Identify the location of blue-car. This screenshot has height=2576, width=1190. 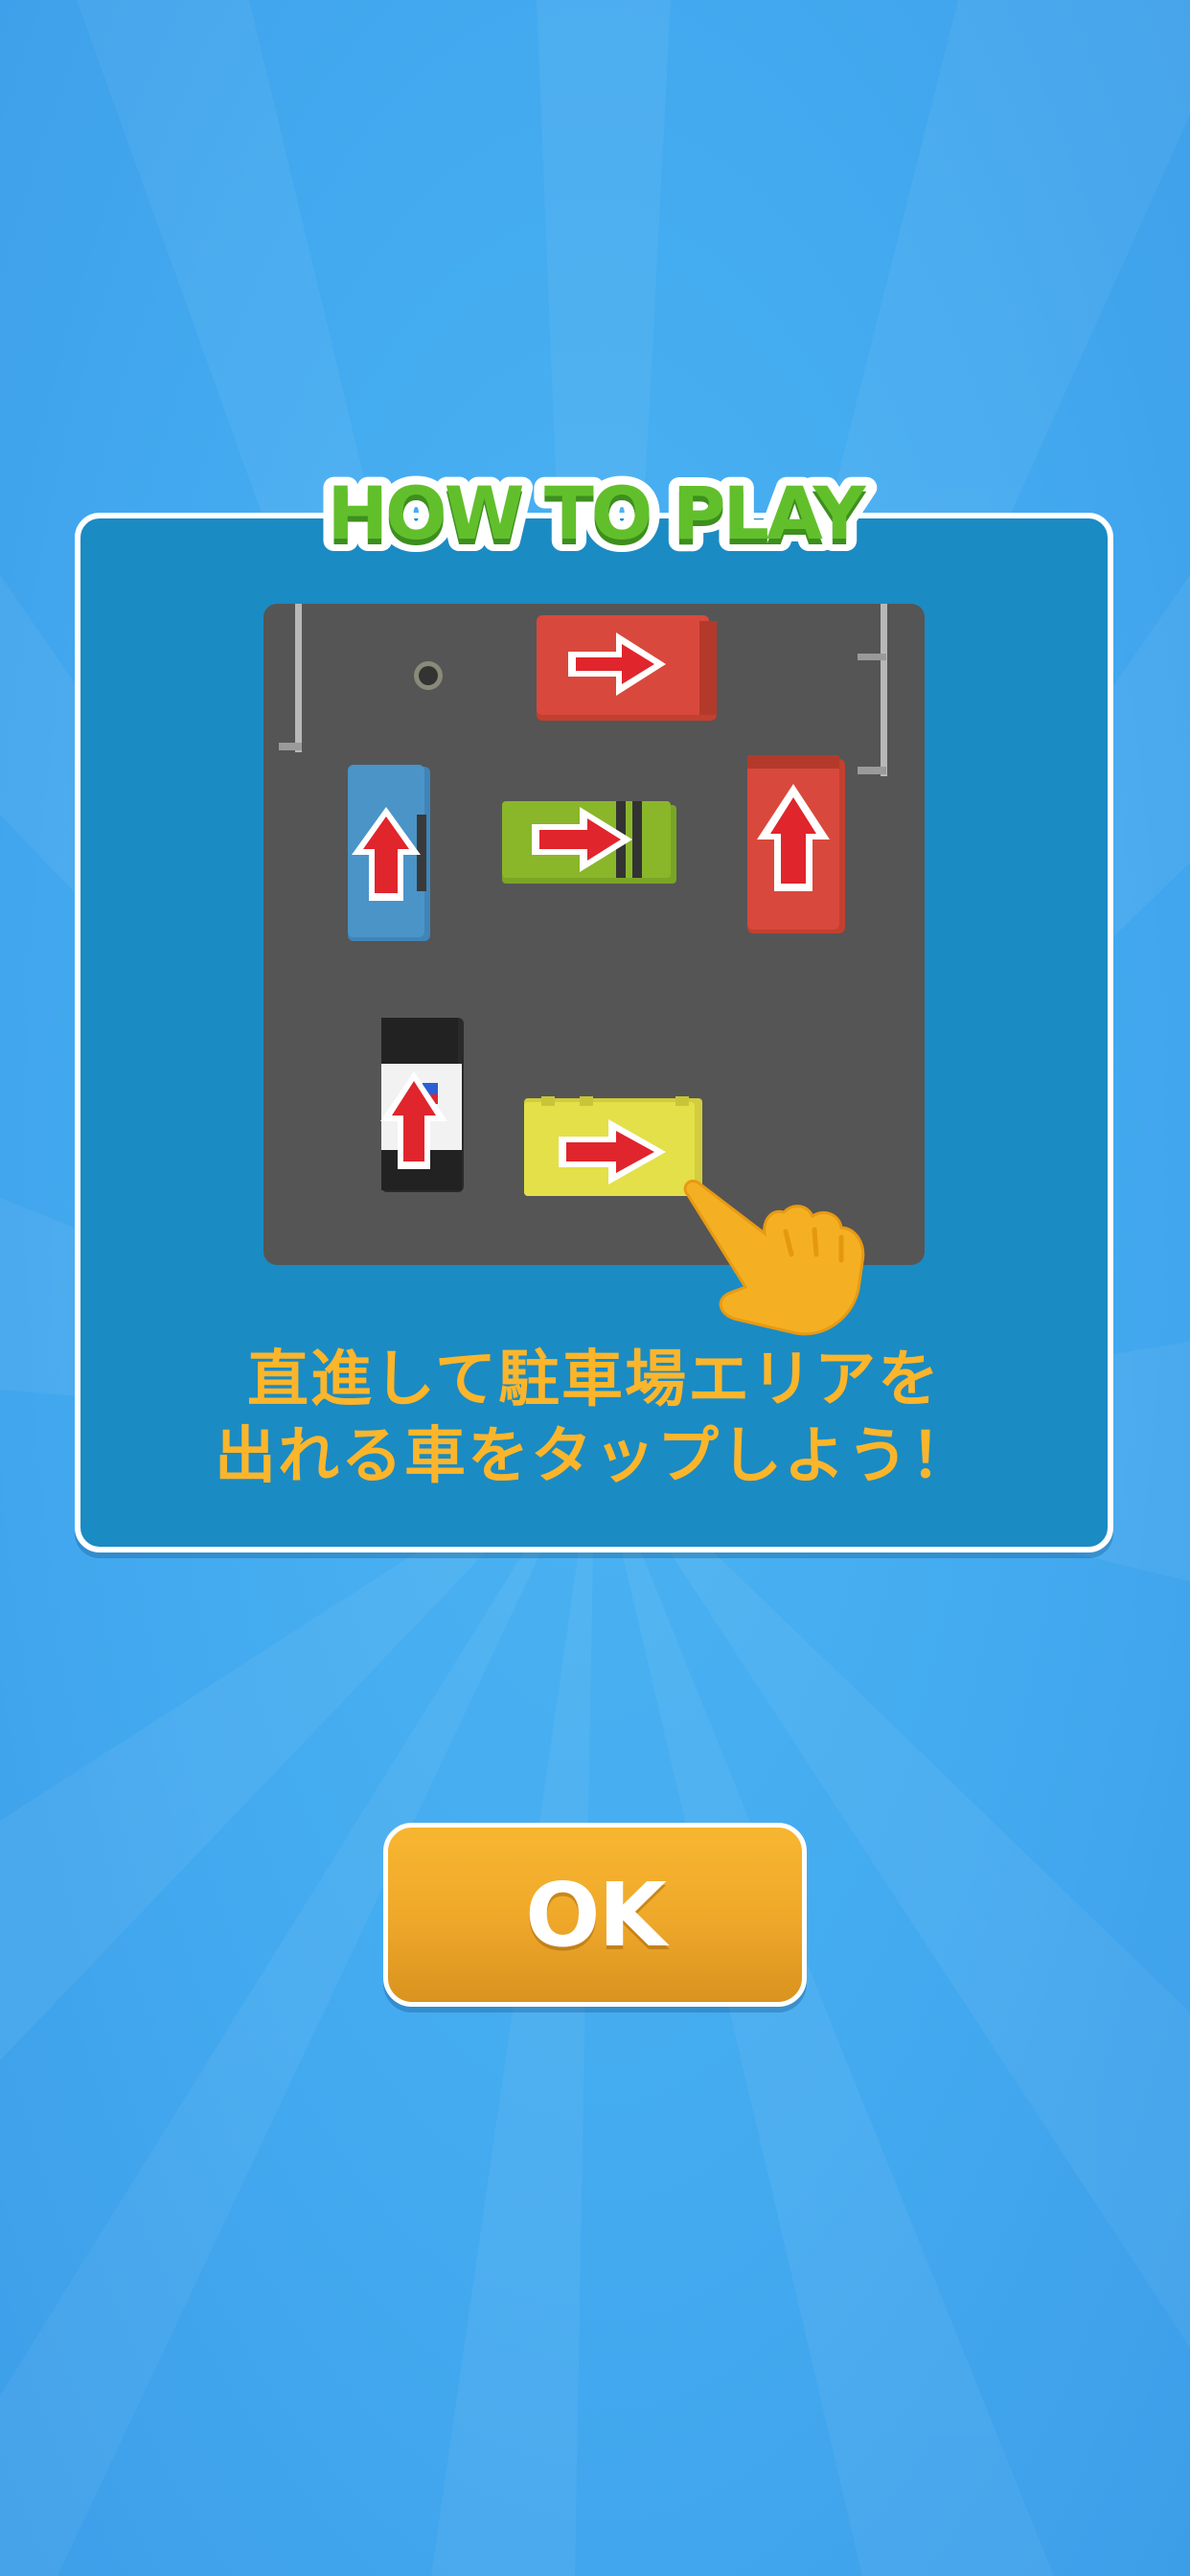
(389, 853).